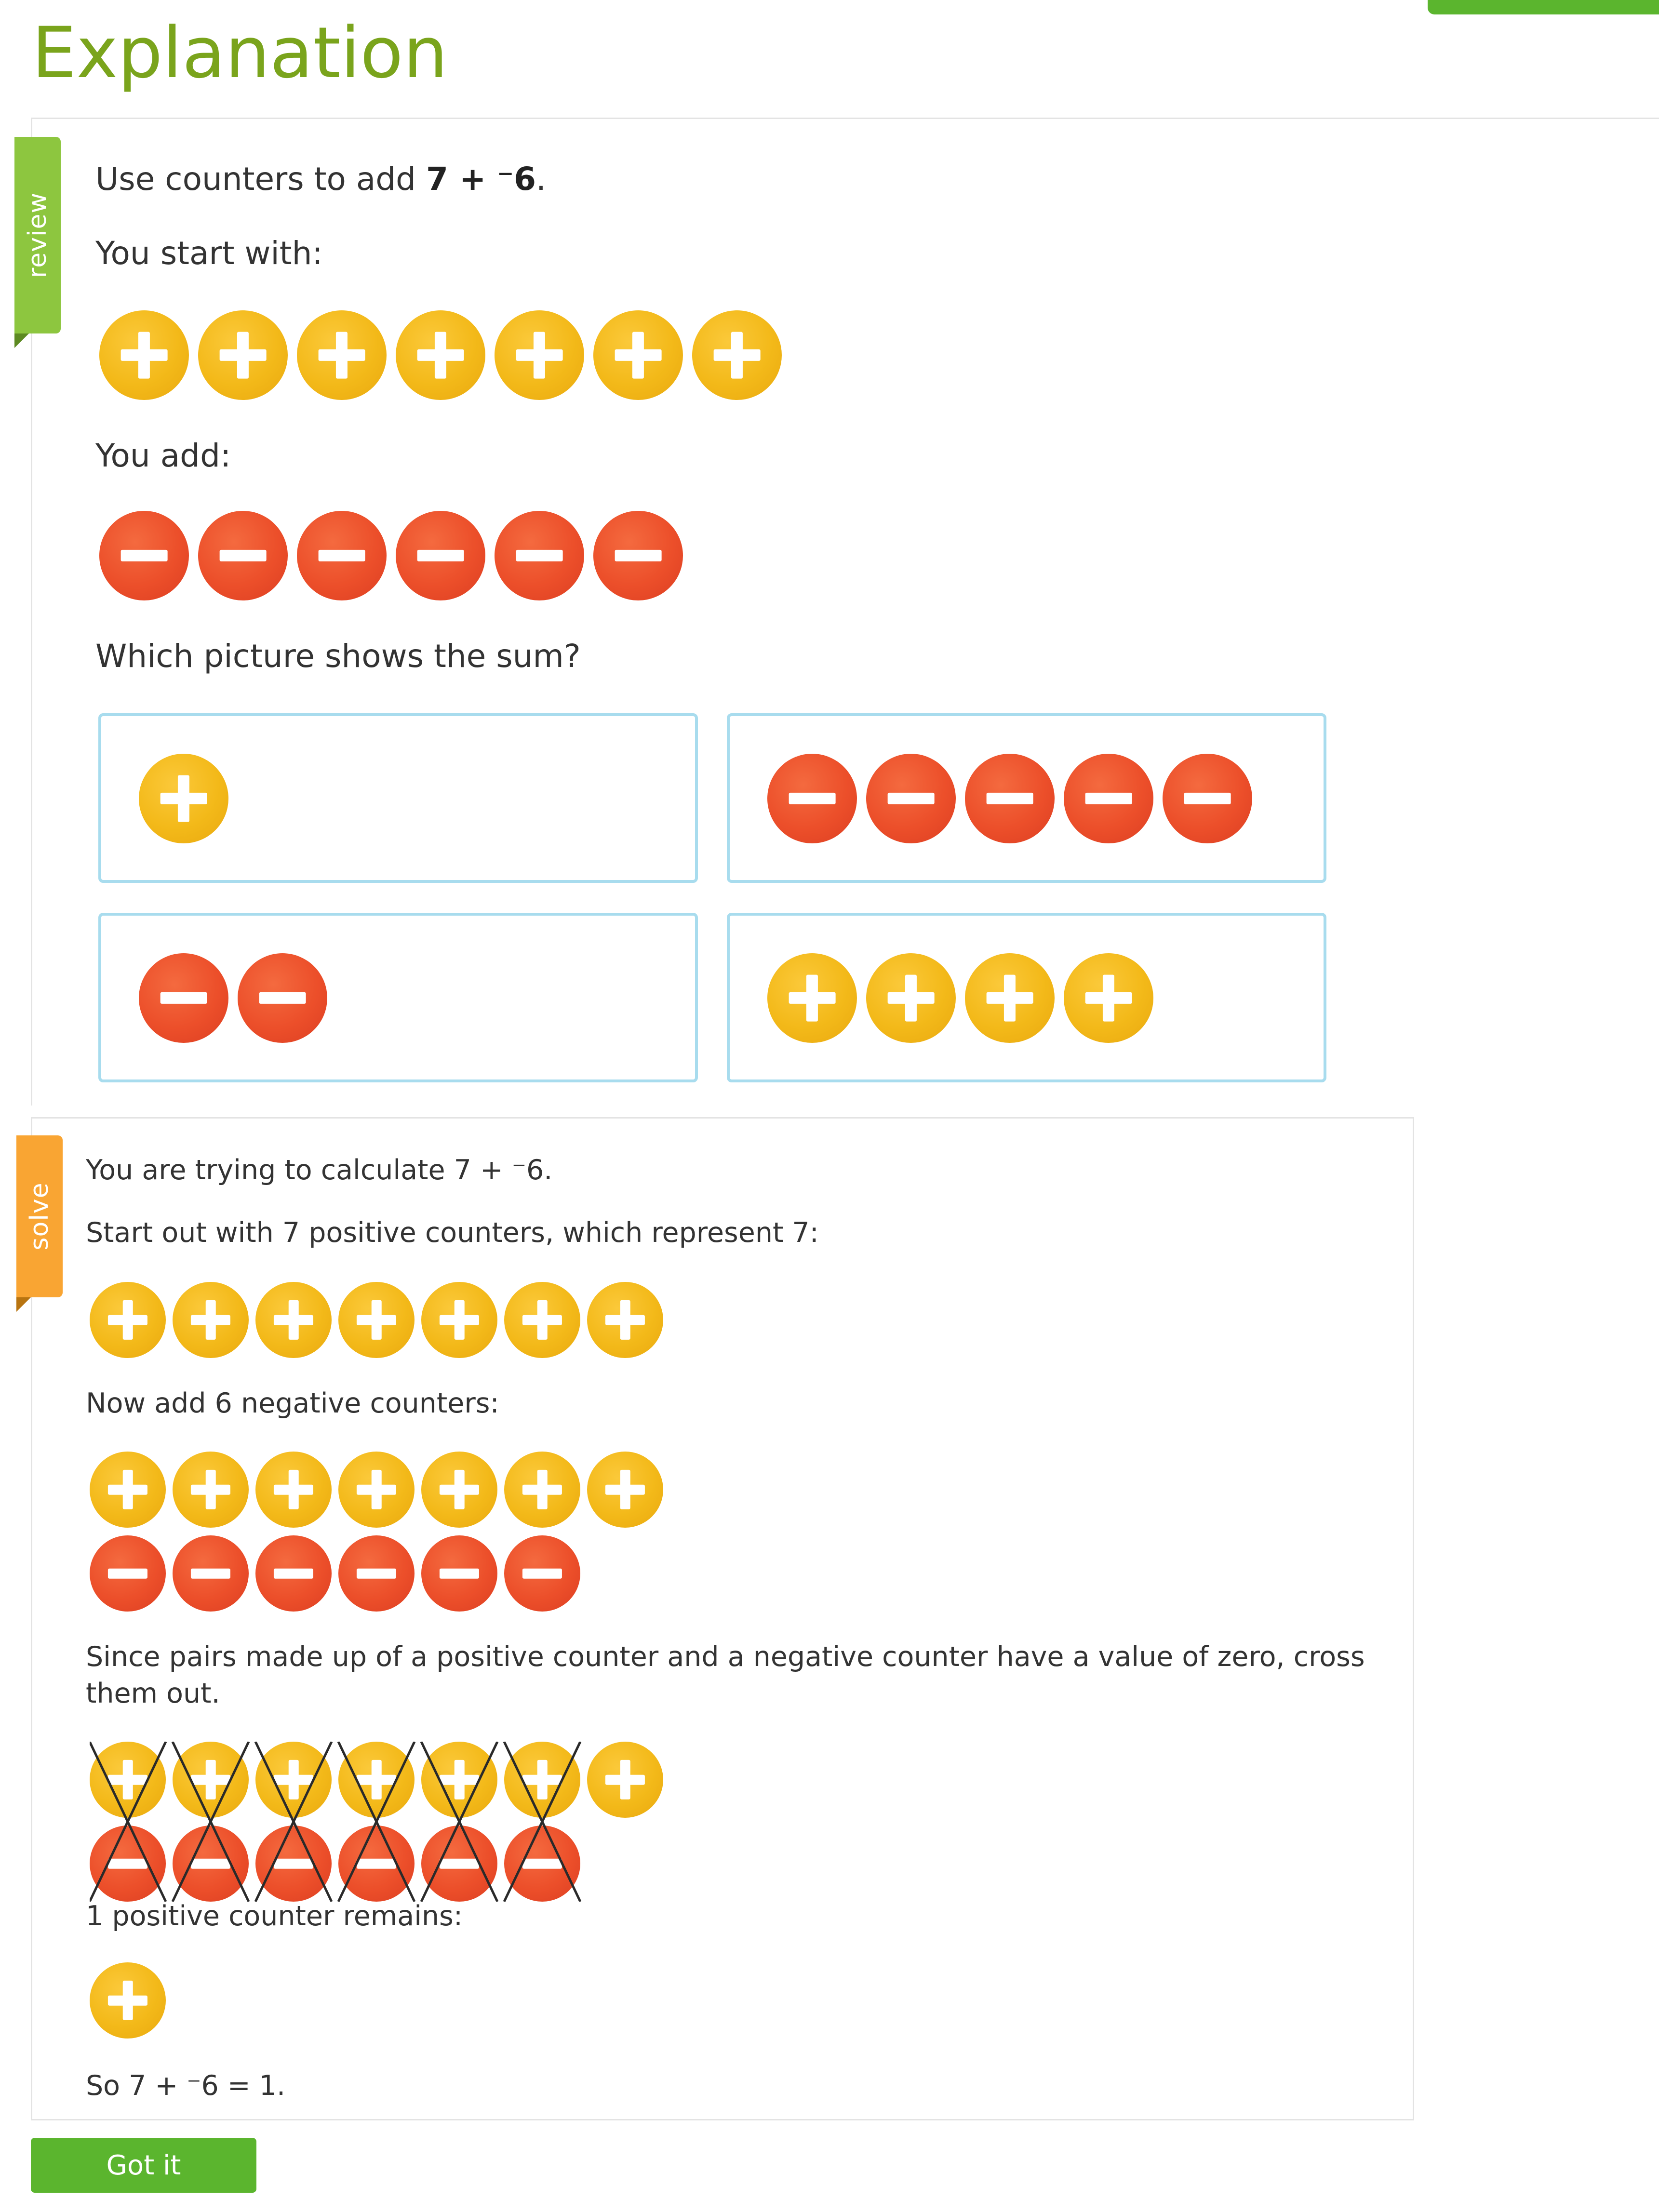 The width and height of the screenshot is (1659, 2212). I want to click on choice-1-counters, so click(188, 798).